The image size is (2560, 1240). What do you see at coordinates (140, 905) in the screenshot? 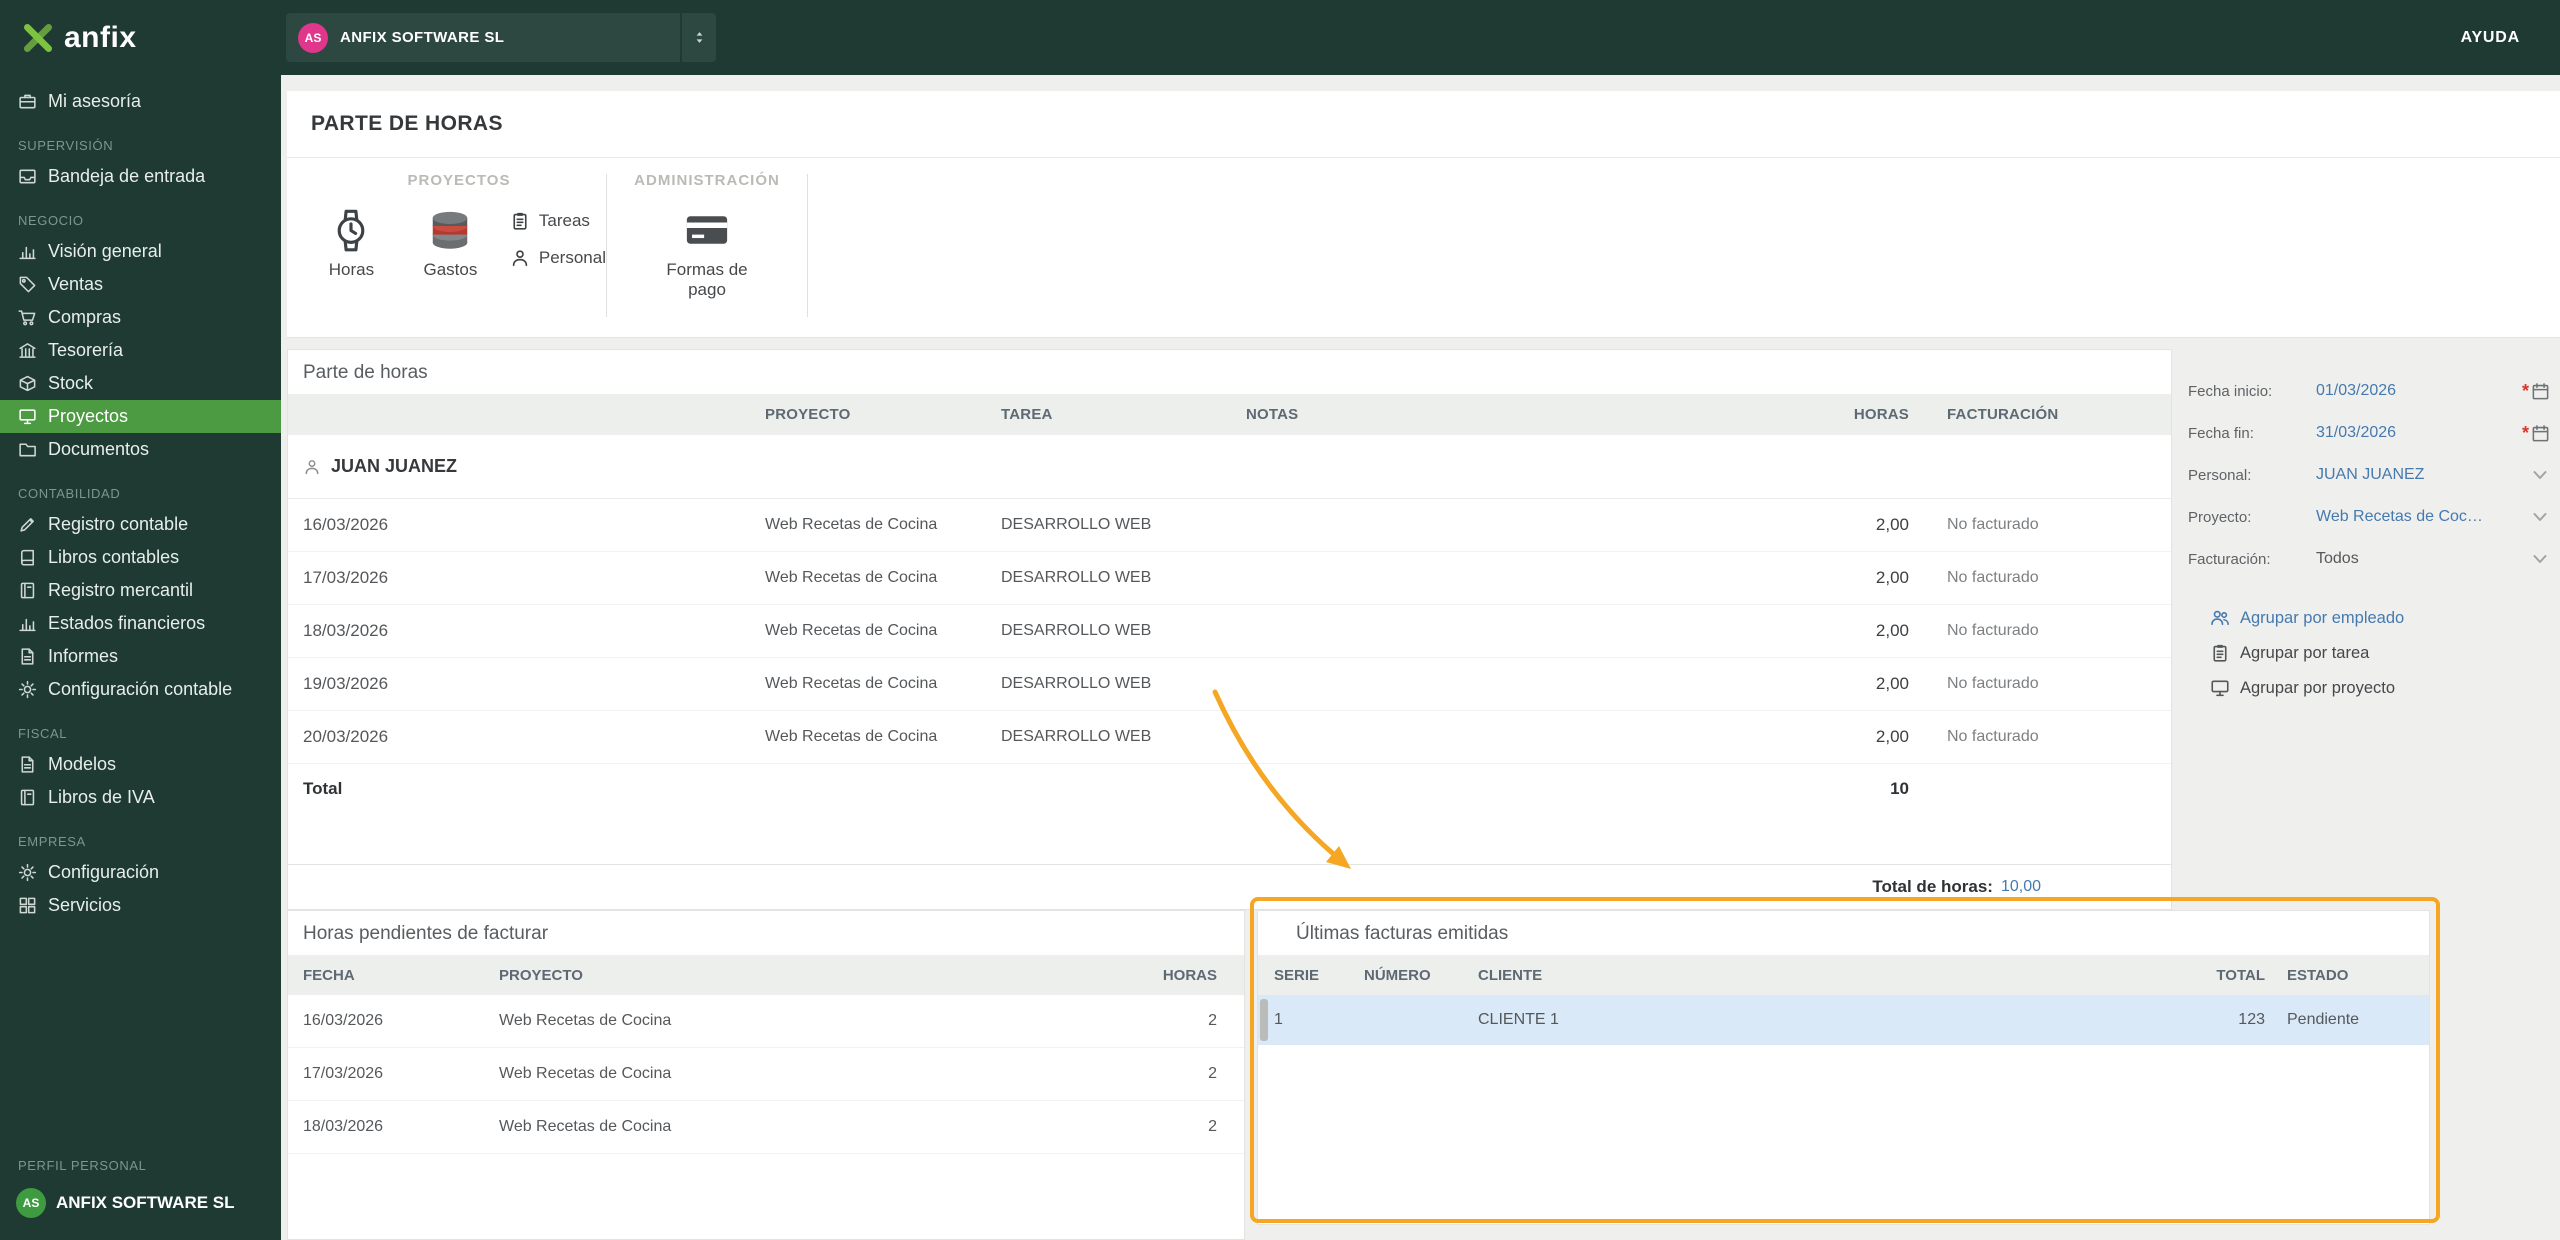
I see `sidebar-item-servicios: Servicios` at bounding box center [140, 905].